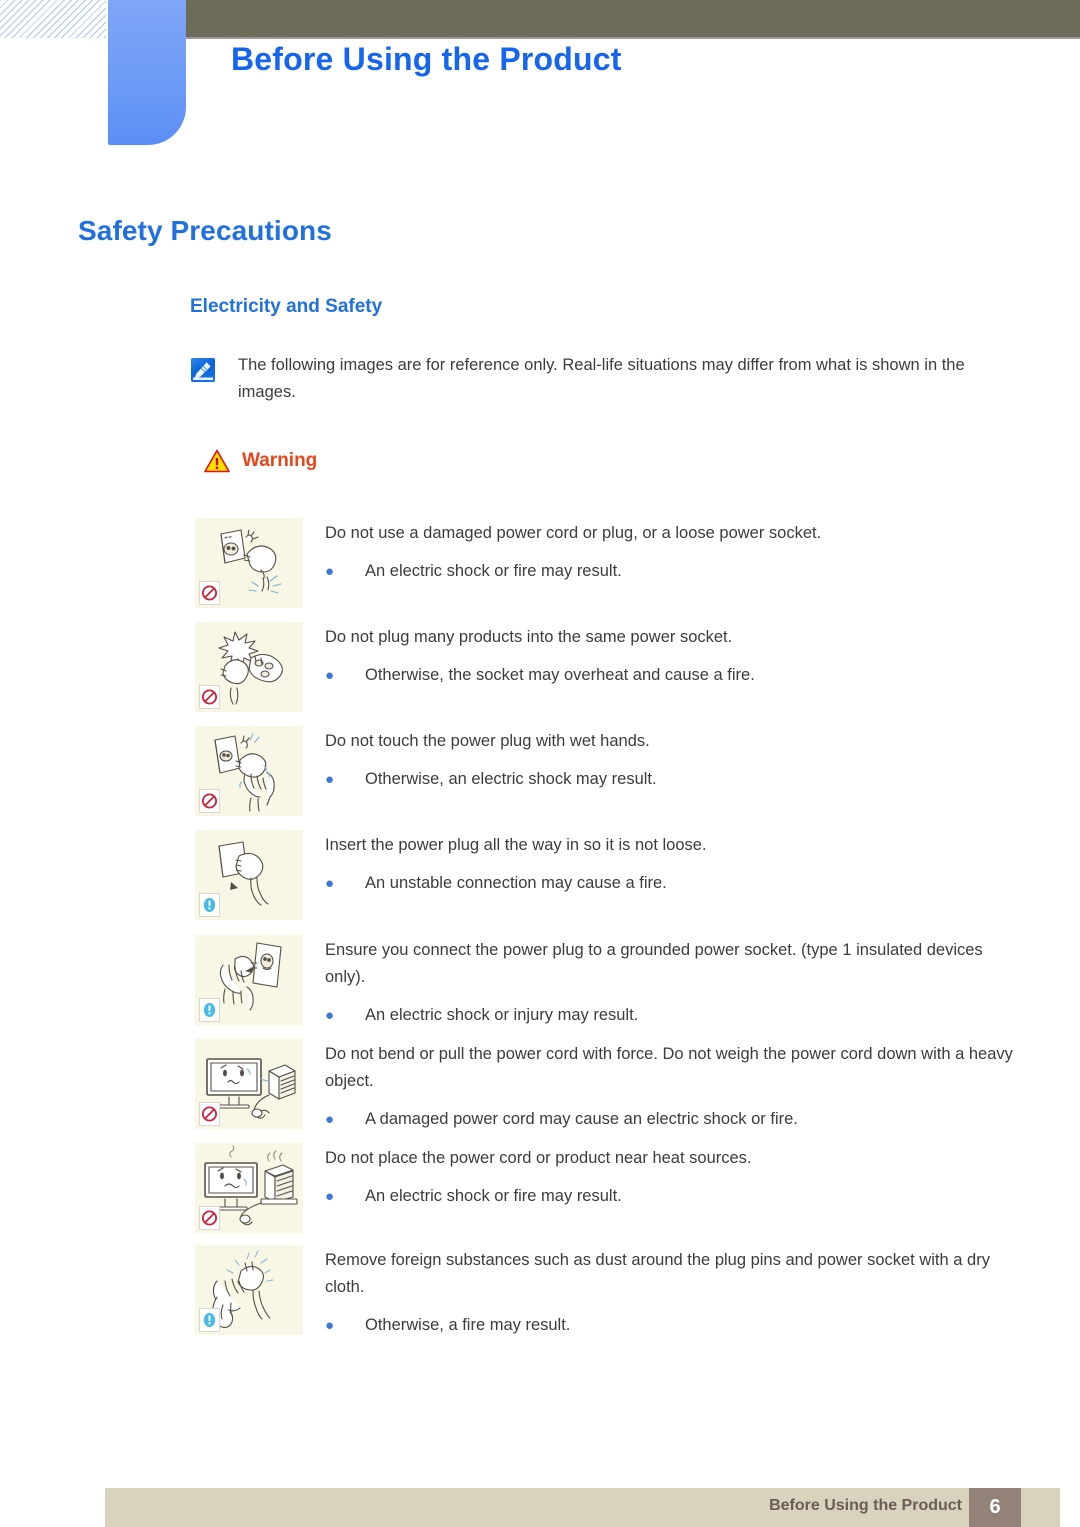 The height and width of the screenshot is (1527, 1080). What do you see at coordinates (249, 667) in the screenshot?
I see `overloaded-power-strip-illustration` at bounding box center [249, 667].